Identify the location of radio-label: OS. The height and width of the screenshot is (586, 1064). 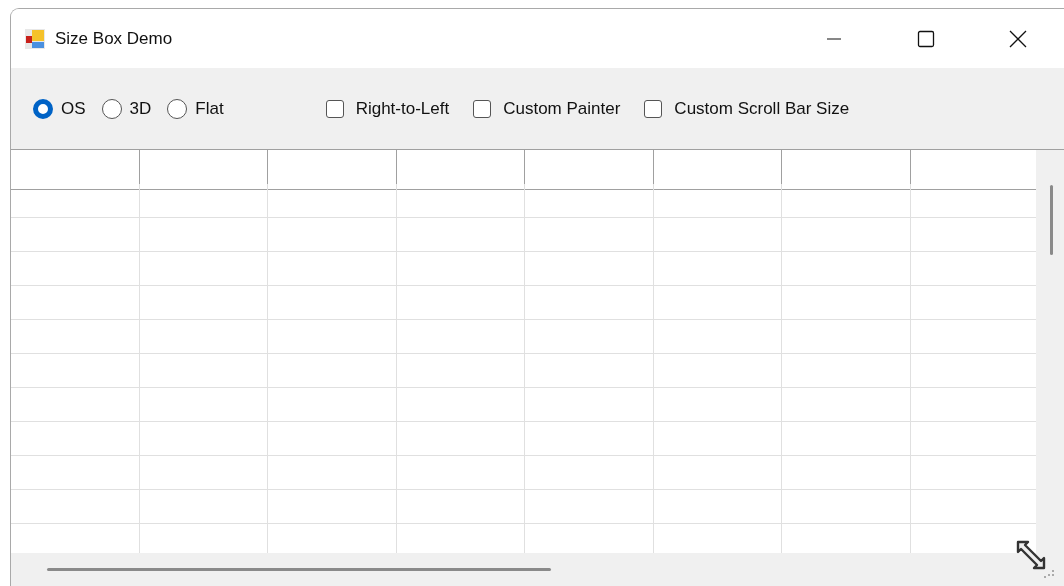
(73, 108).